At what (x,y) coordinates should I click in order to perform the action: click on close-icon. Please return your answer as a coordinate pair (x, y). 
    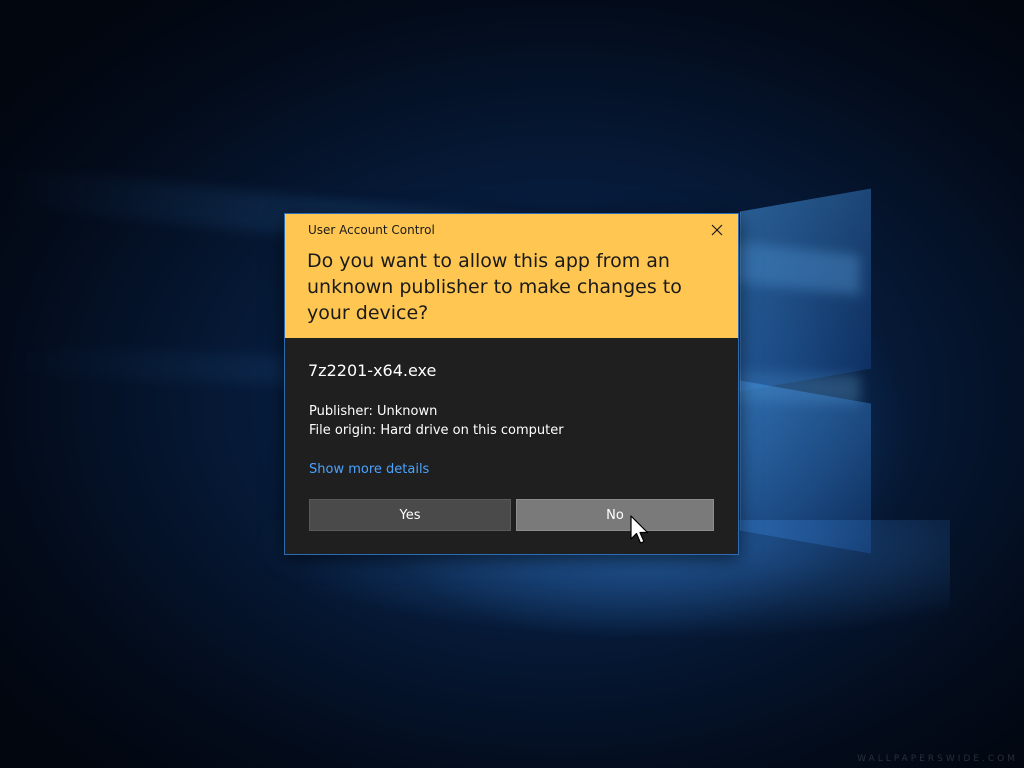
    Looking at the image, I should click on (717, 230).